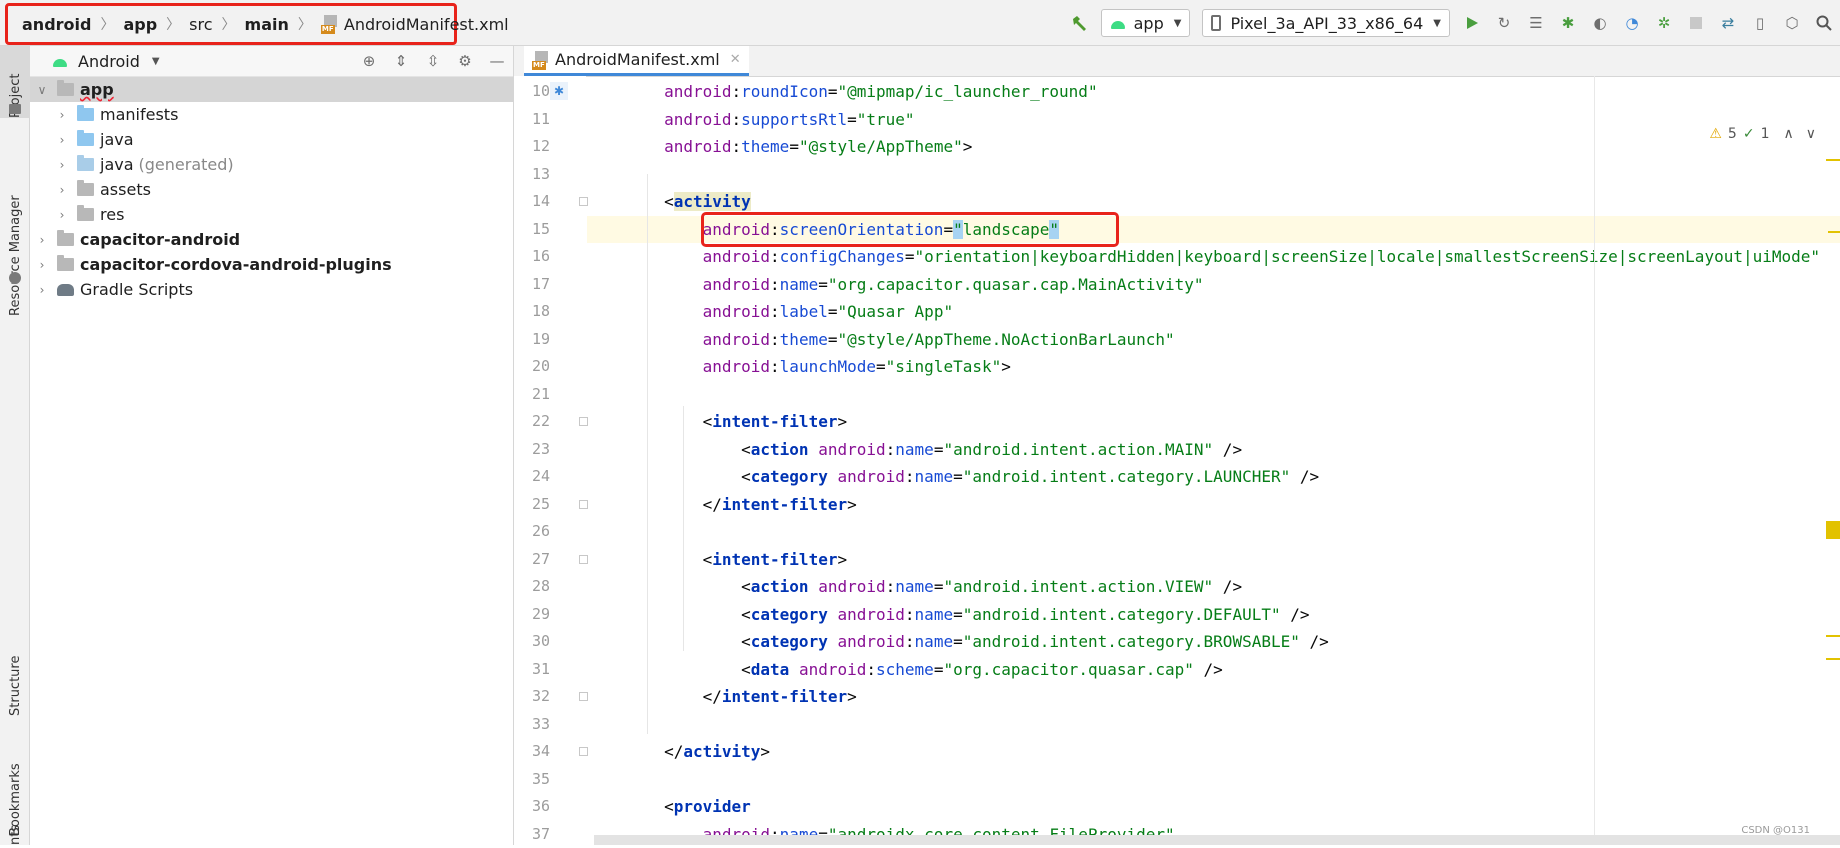 The image size is (1840, 848). I want to click on tree-item-java: › java, so click(272, 139).